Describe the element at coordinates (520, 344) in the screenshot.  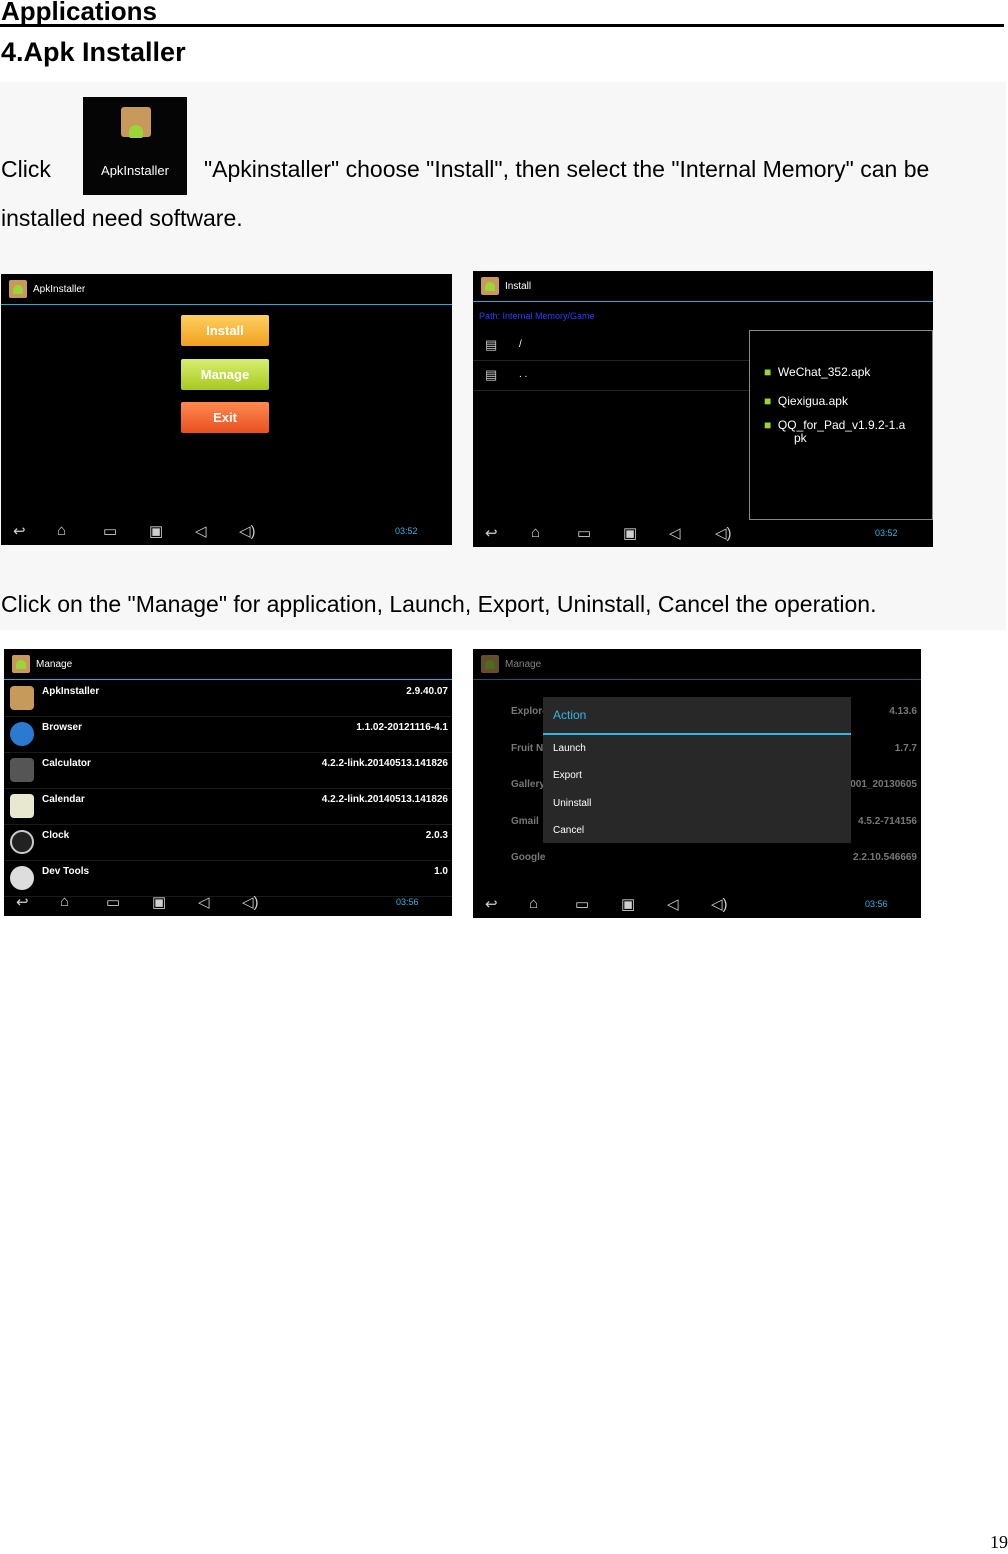
I see `dir-name: /` at that location.